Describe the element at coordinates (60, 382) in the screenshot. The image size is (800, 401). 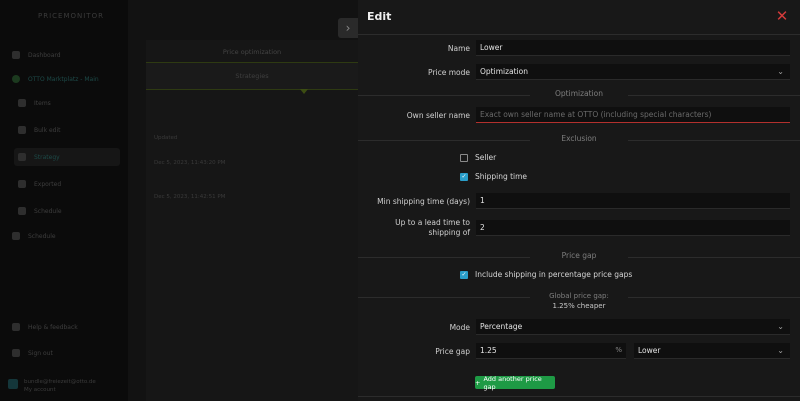
I see `user-email: bundle@freiezeit@otto.de` at that location.